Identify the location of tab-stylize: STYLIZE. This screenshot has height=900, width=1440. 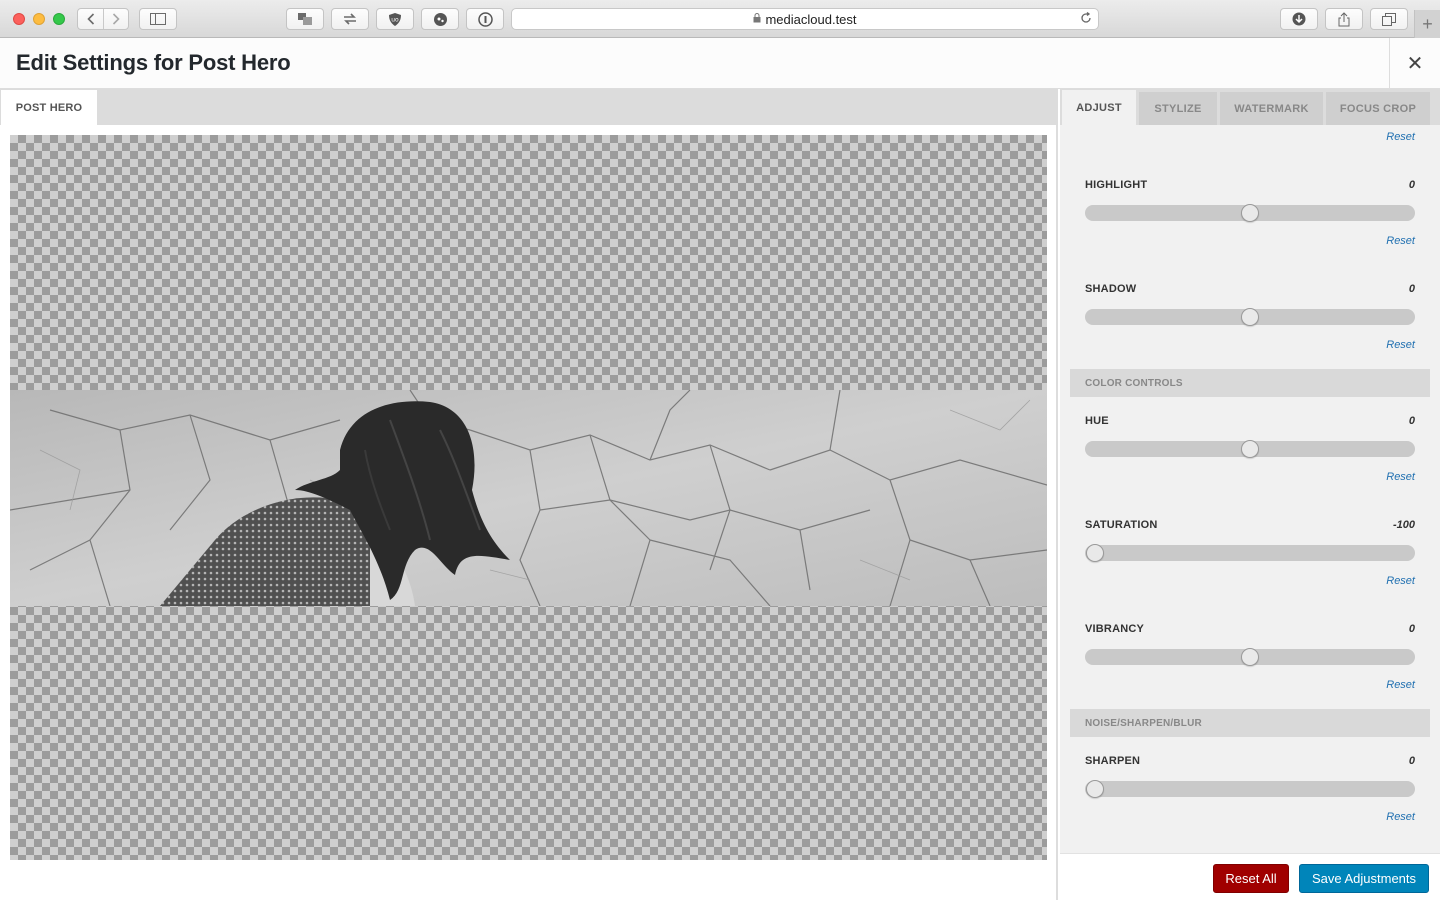
(1178, 108).